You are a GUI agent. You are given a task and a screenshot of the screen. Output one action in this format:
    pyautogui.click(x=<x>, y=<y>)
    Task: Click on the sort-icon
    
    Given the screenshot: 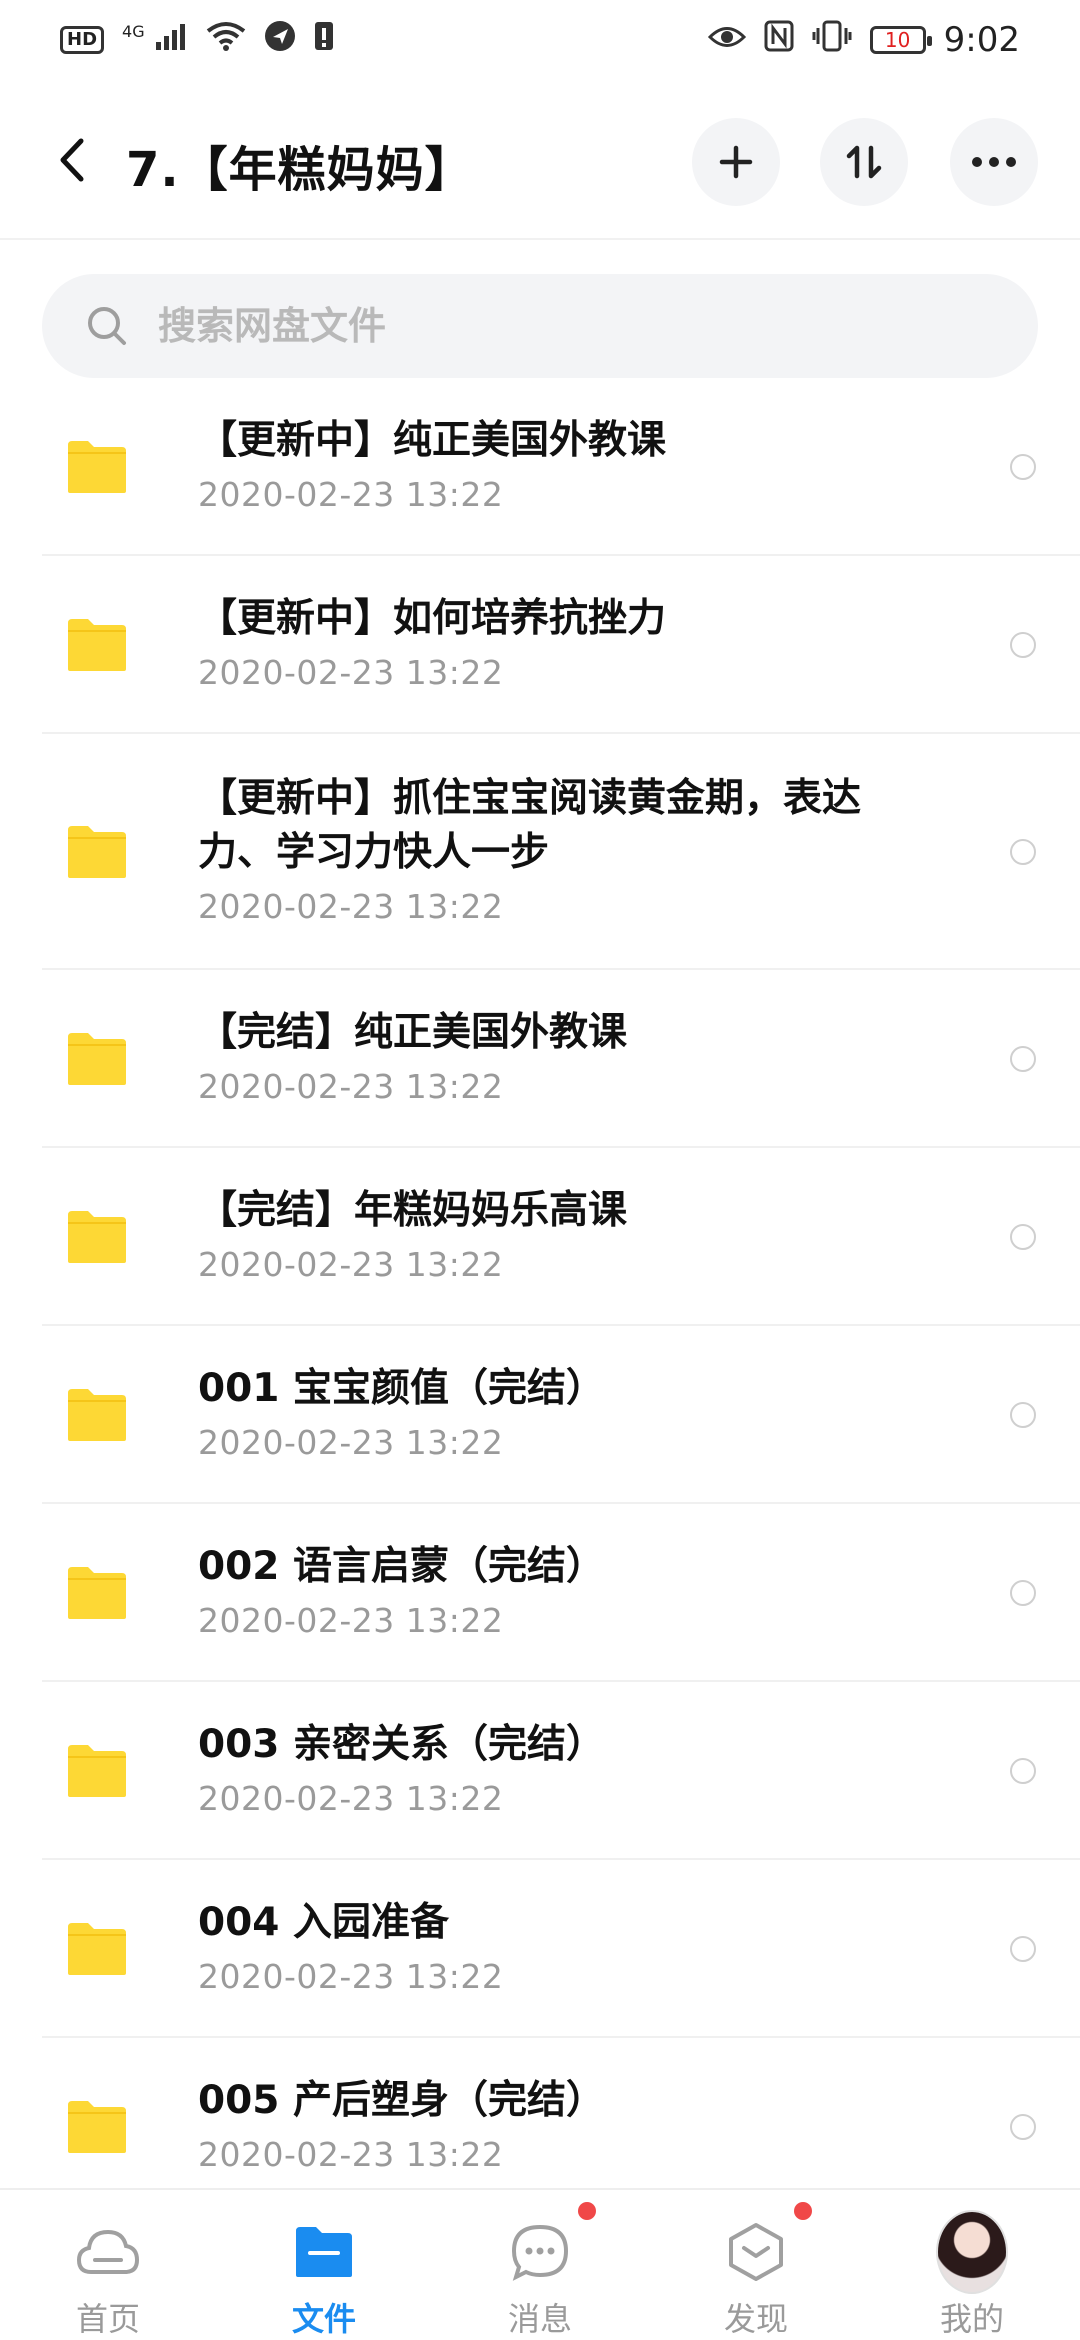 What is the action you would take?
    pyautogui.click(x=864, y=162)
    